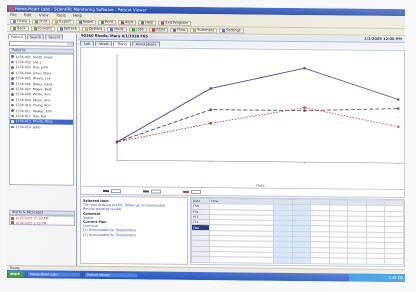 The image size is (416, 292). What do you see at coordinates (17, 37) in the screenshot?
I see `tab-patient: Patient` at bounding box center [17, 37].